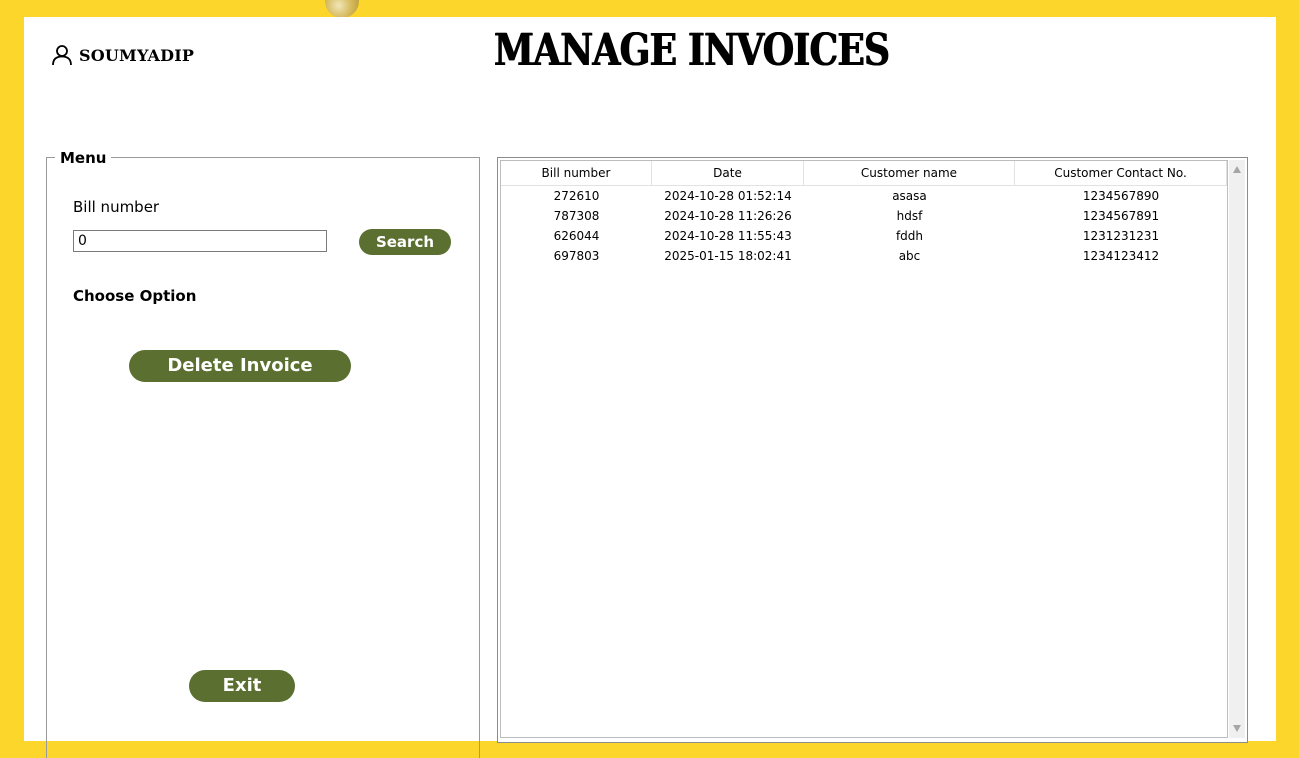 This screenshot has width=1299, height=758. What do you see at coordinates (1121, 256) in the screenshot?
I see `cell-contact-no: 1234123412` at bounding box center [1121, 256].